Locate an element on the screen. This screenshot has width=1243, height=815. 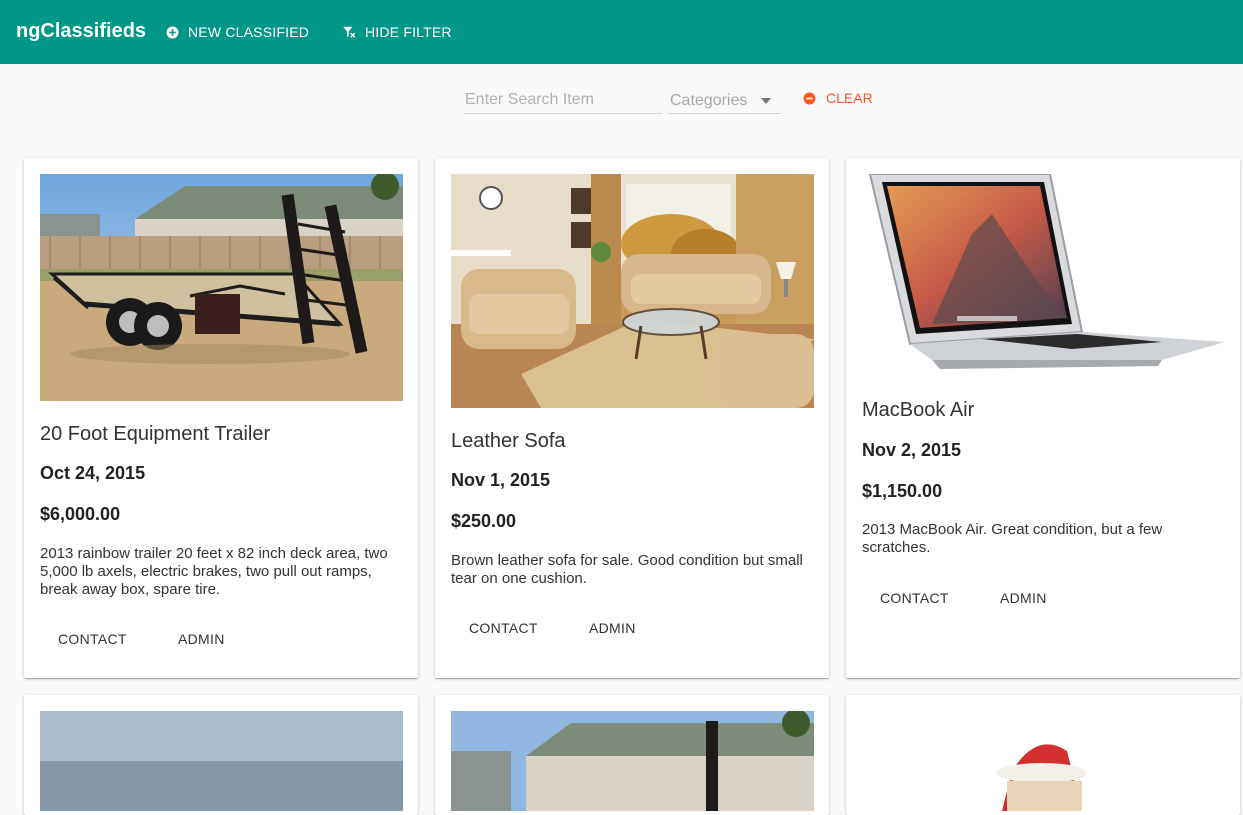
search-field is located at coordinates (564, 100).